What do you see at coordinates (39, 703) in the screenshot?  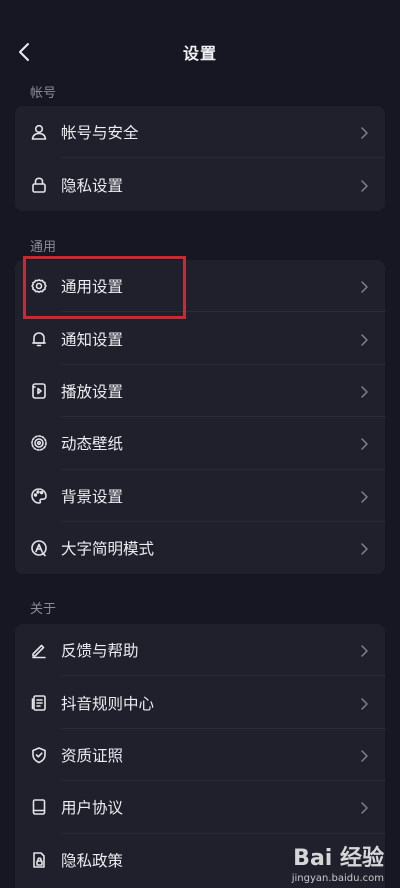 I see `rules-doc-icon` at bounding box center [39, 703].